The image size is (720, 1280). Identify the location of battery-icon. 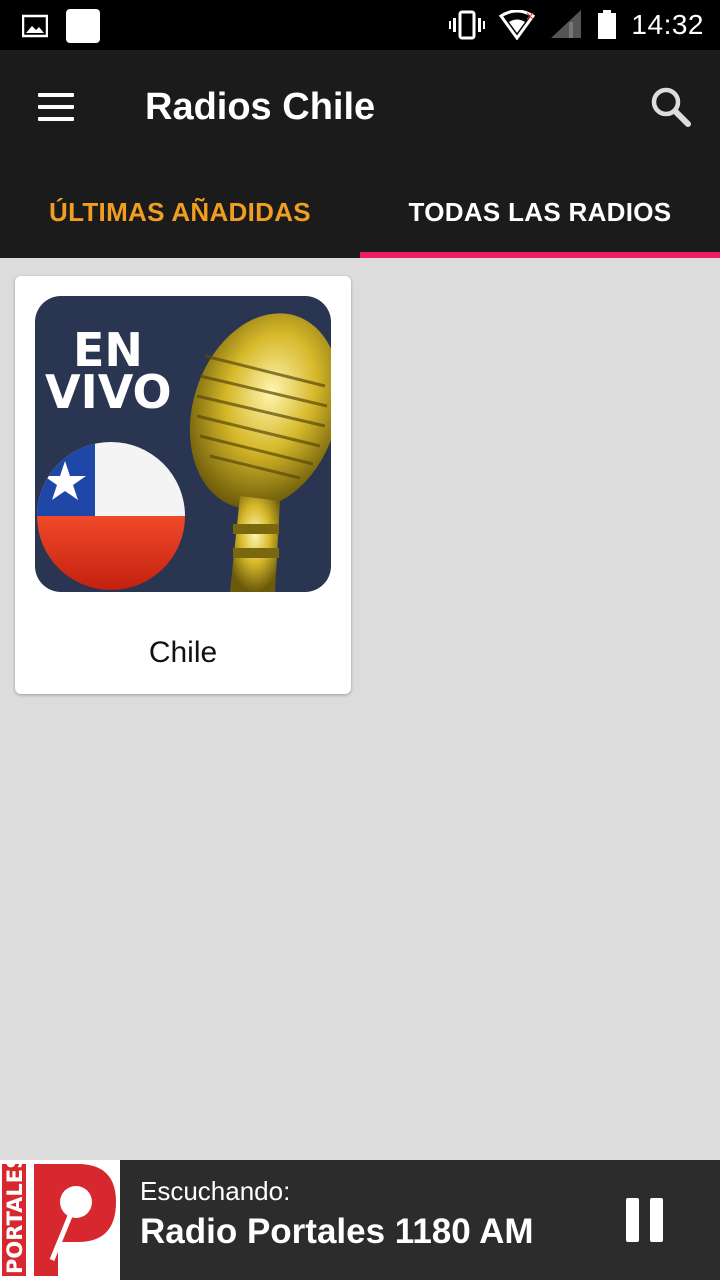
(607, 24).